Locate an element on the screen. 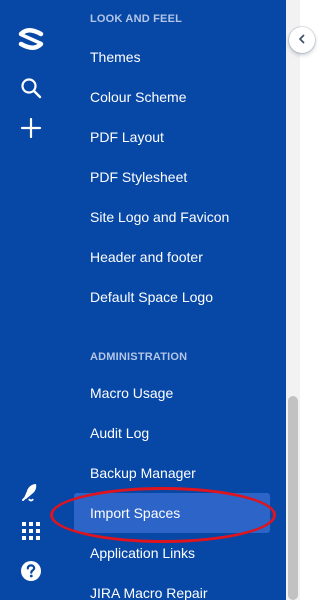 Image resolution: width=320 pixels, height=600 pixels. sidebar-item-default-space-logo: Default Space Logo is located at coordinates (173, 297).